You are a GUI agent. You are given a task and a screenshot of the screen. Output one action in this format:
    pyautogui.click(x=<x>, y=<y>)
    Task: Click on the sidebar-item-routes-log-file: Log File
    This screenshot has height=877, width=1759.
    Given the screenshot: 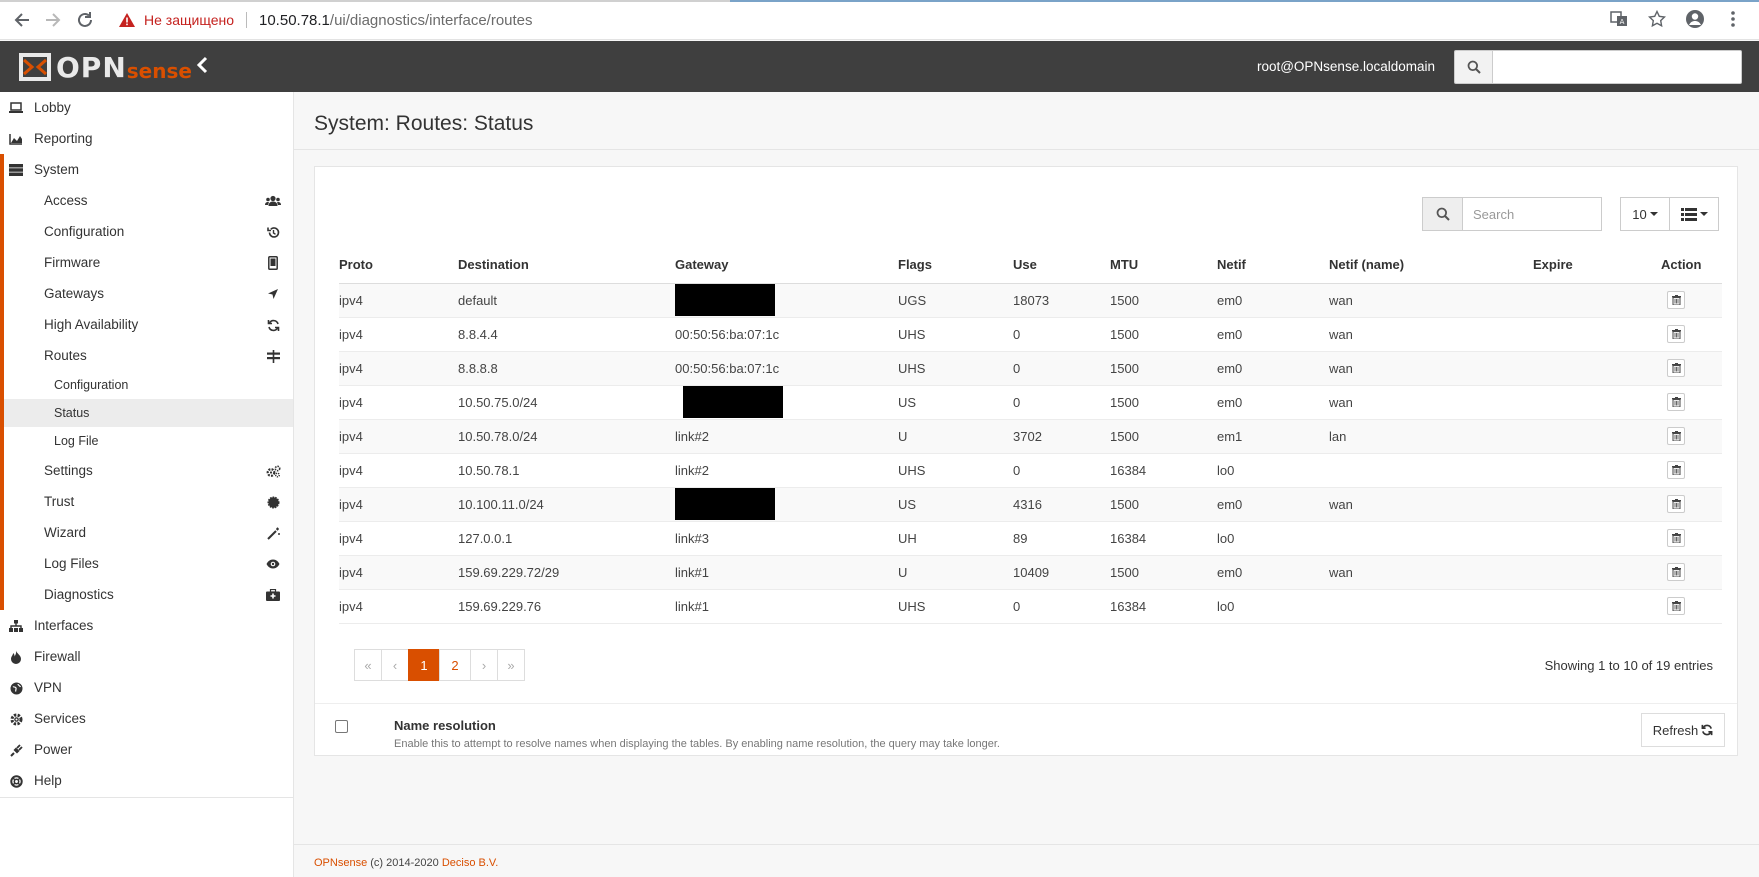 What is the action you would take?
    pyautogui.click(x=148, y=441)
    